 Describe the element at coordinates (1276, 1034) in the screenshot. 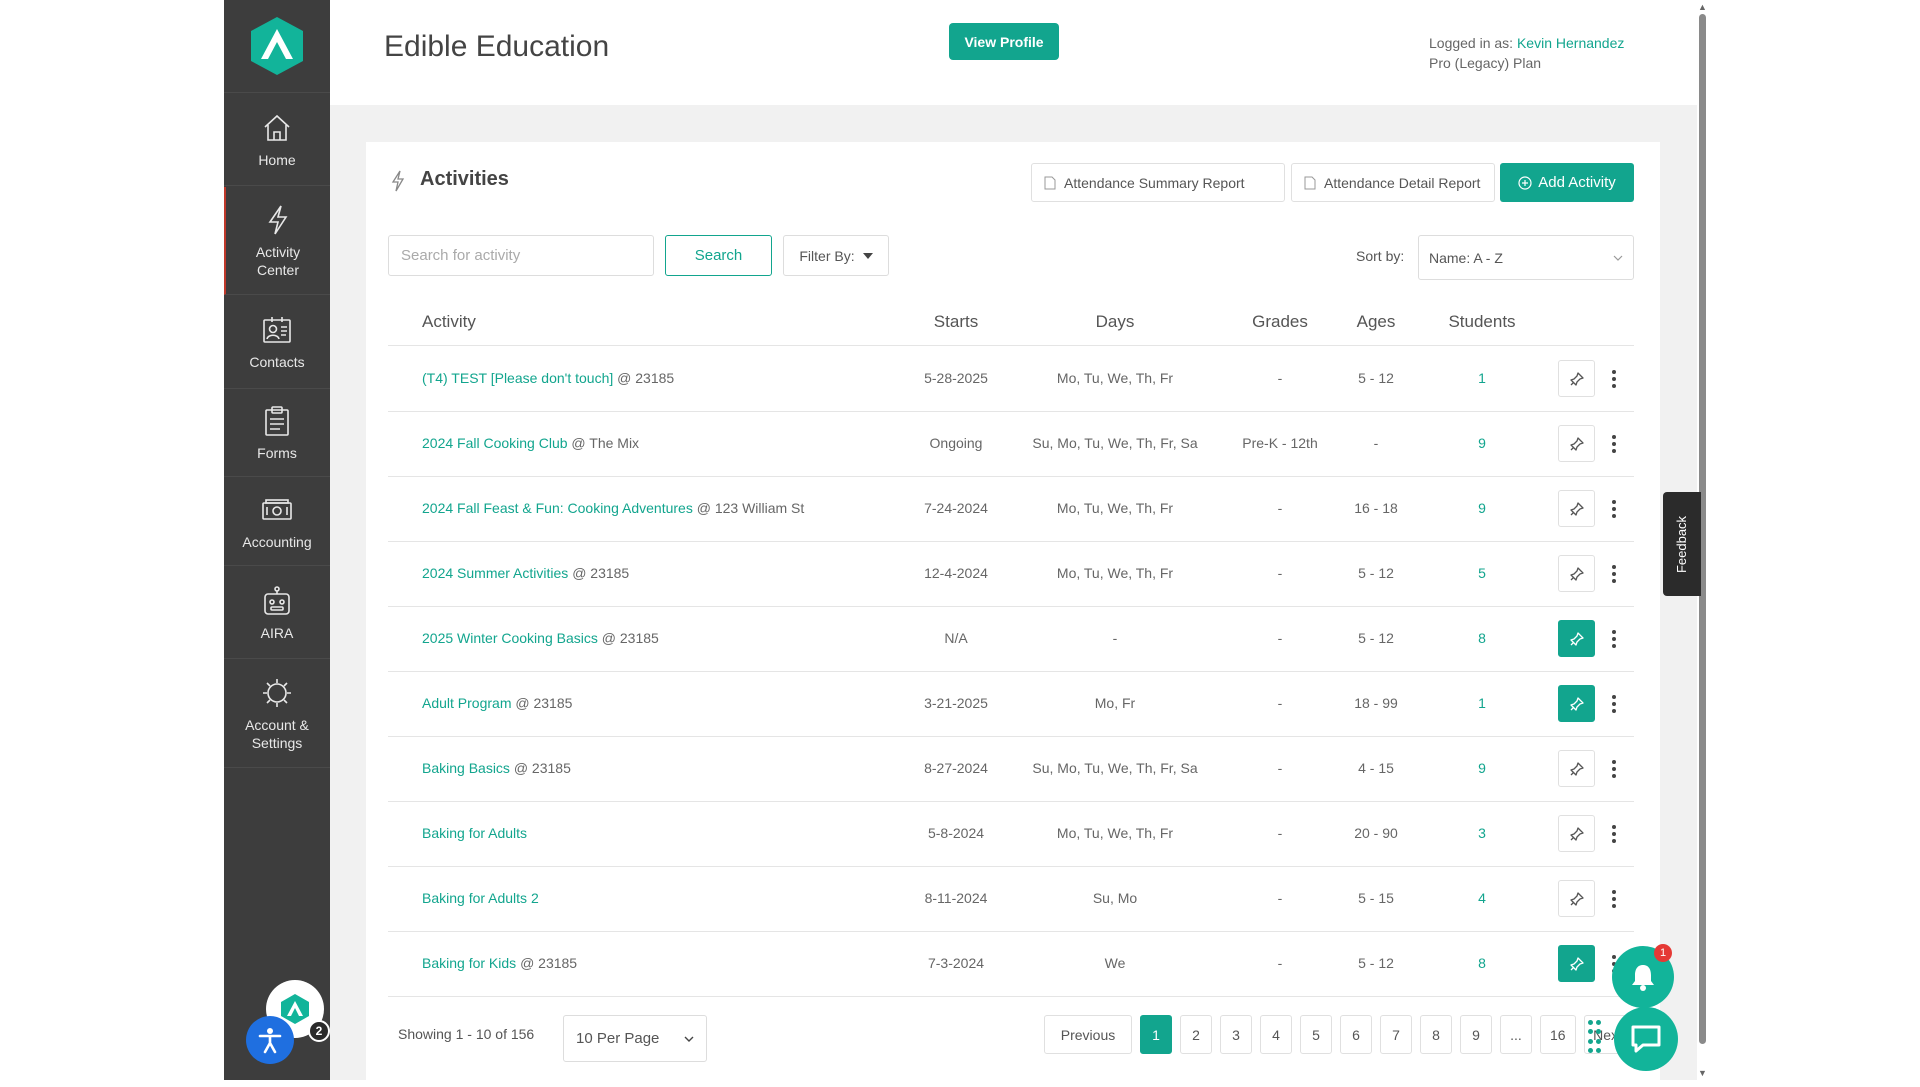

I see `page-button: 4` at that location.